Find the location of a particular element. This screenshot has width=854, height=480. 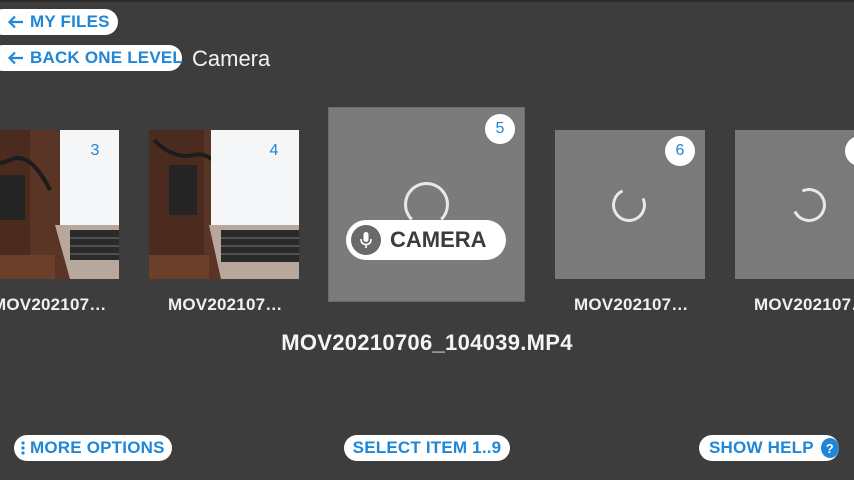

my-files-button: MY FILES is located at coordinates (59, 22).